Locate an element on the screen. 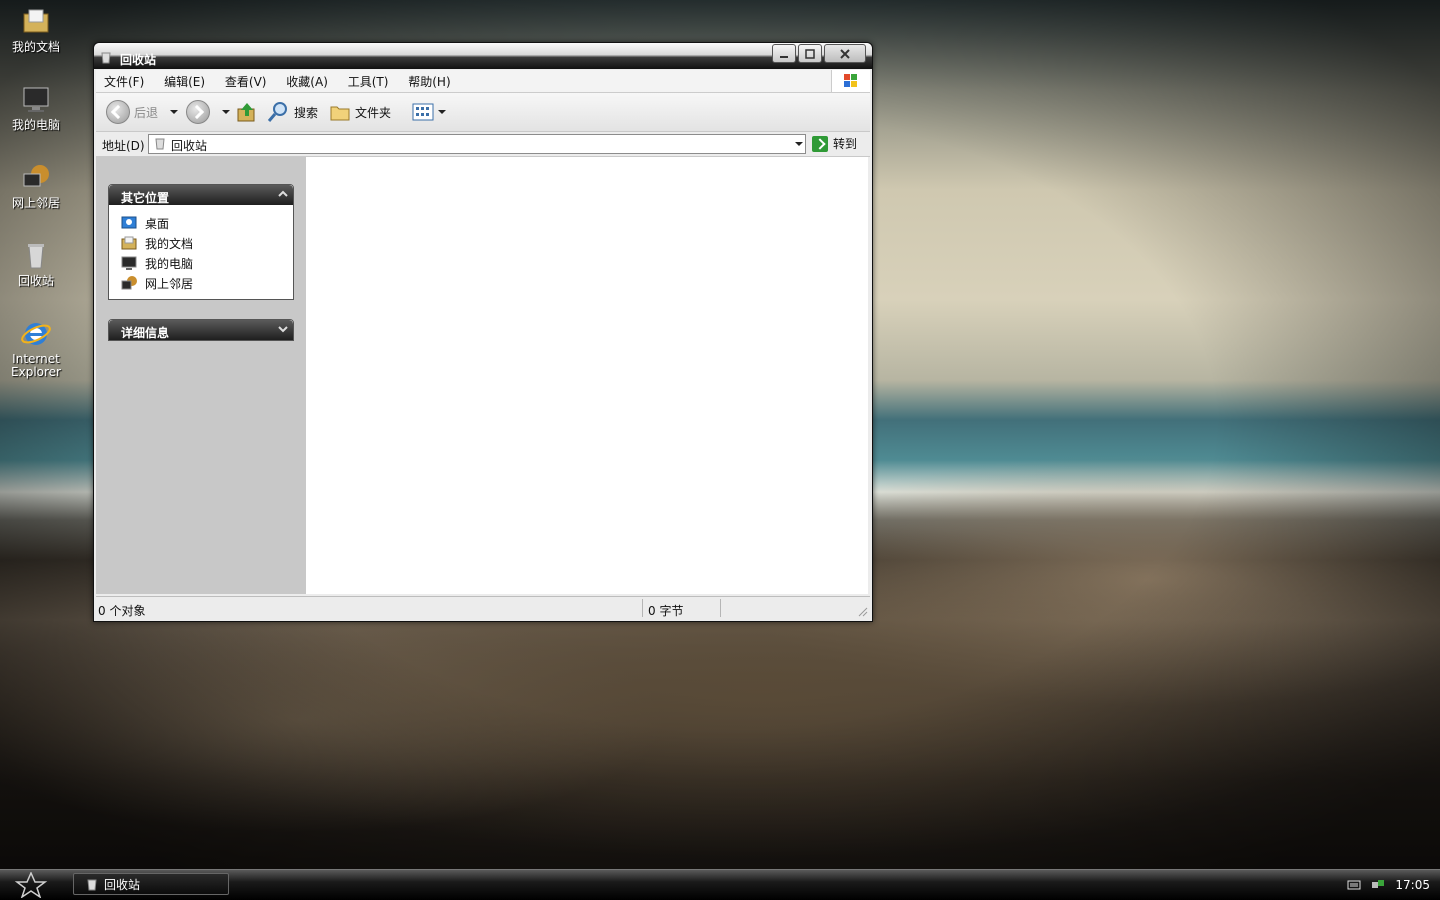 The image size is (1440, 900). folder-up-icon is located at coordinates (246, 112).